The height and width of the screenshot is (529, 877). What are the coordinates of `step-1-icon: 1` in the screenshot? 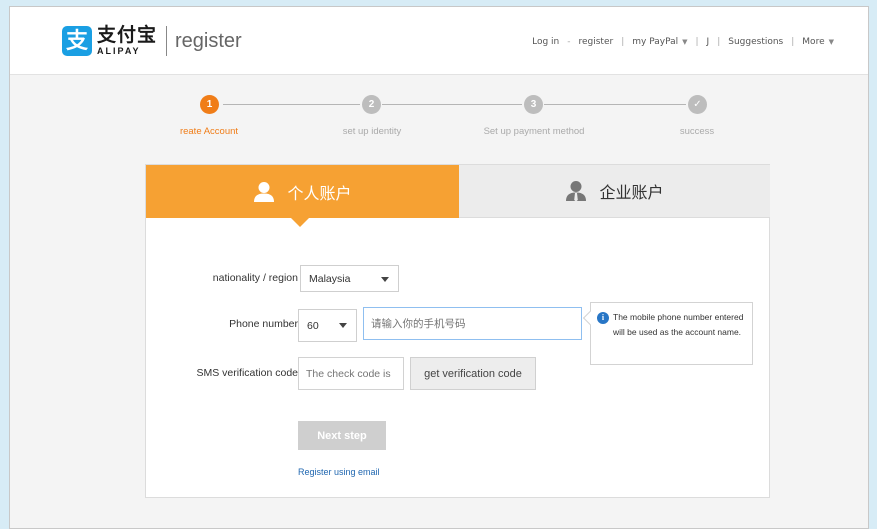 It's located at (209, 104).